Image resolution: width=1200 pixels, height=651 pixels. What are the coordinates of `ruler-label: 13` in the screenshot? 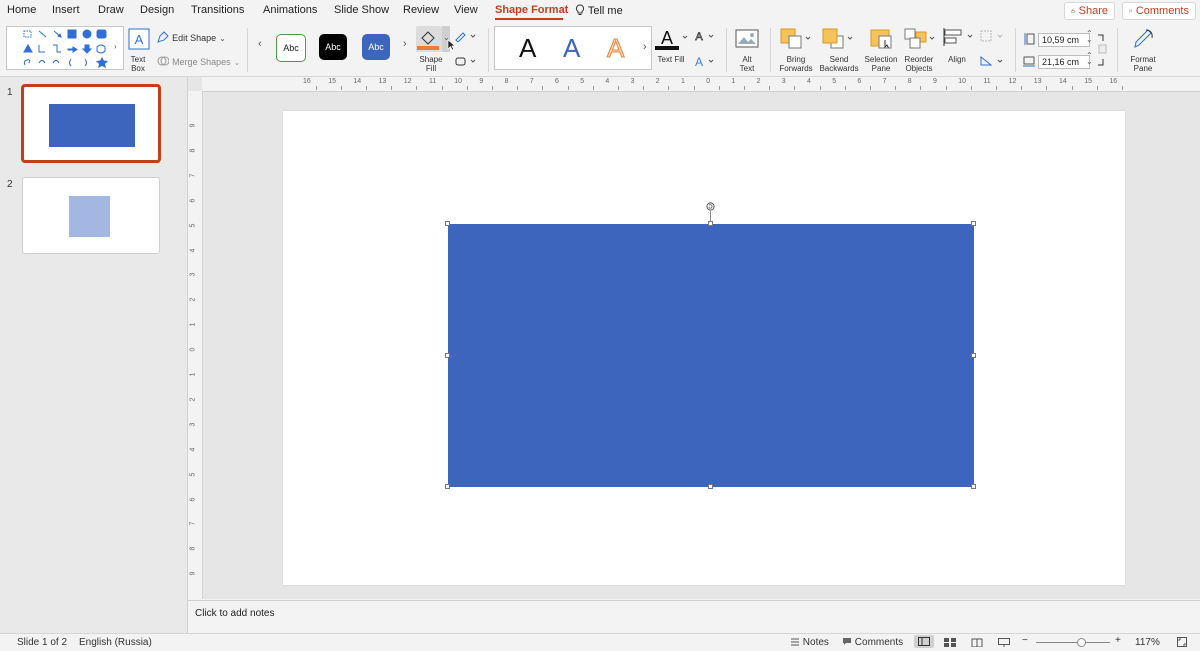 It's located at (1037, 81).